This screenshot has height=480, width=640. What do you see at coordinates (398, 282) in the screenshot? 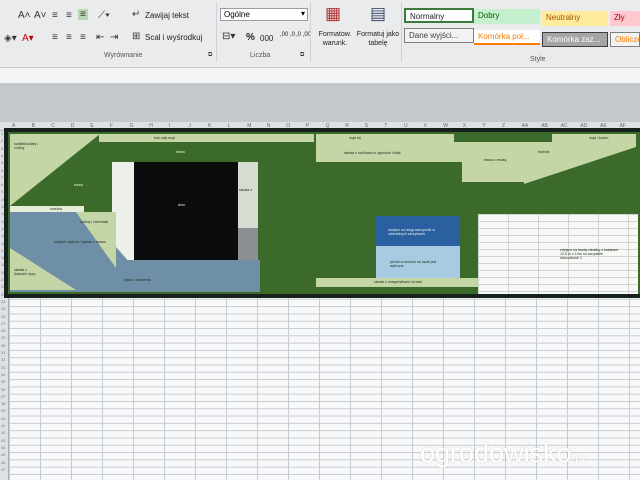
I see `bottom-bed-label: rabata z margerytkami i krzaki` at bounding box center [398, 282].